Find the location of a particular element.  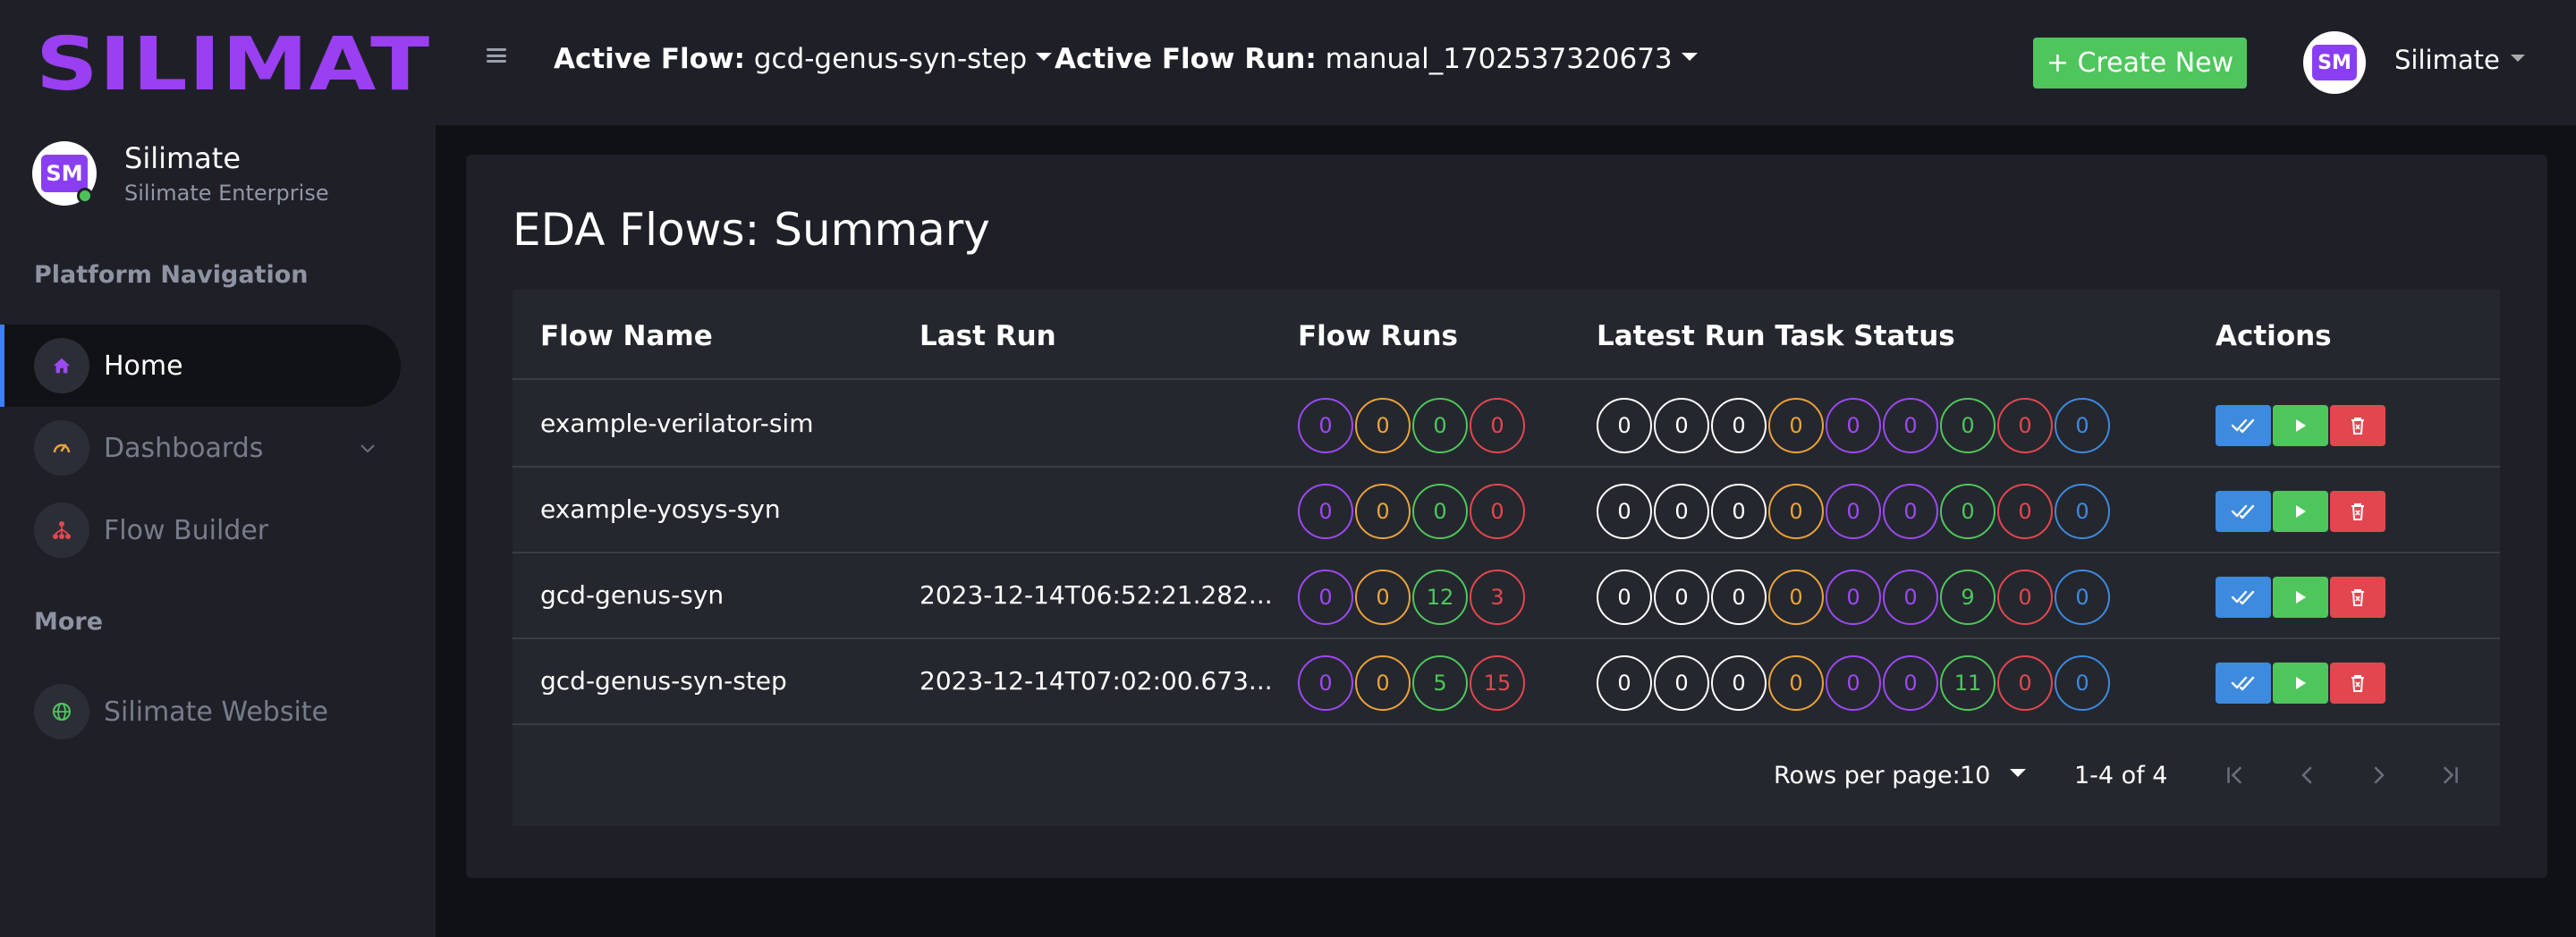

sidebar-item-label: Flow Builder is located at coordinates (186, 530).